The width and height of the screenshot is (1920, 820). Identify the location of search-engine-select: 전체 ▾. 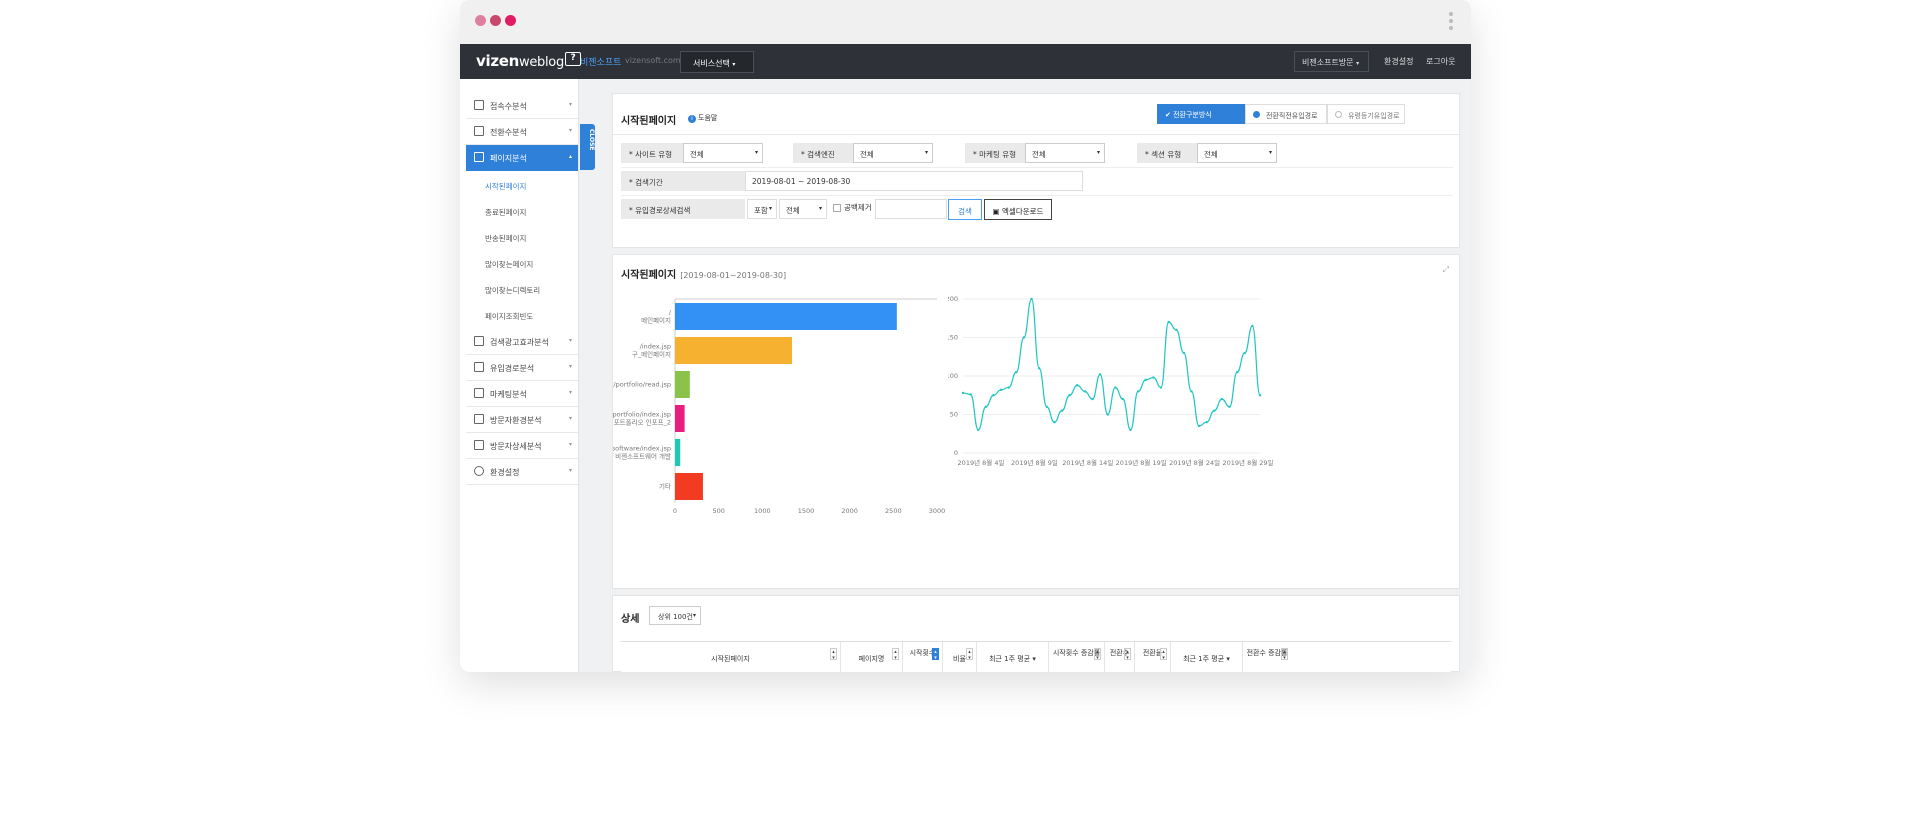
(893, 153).